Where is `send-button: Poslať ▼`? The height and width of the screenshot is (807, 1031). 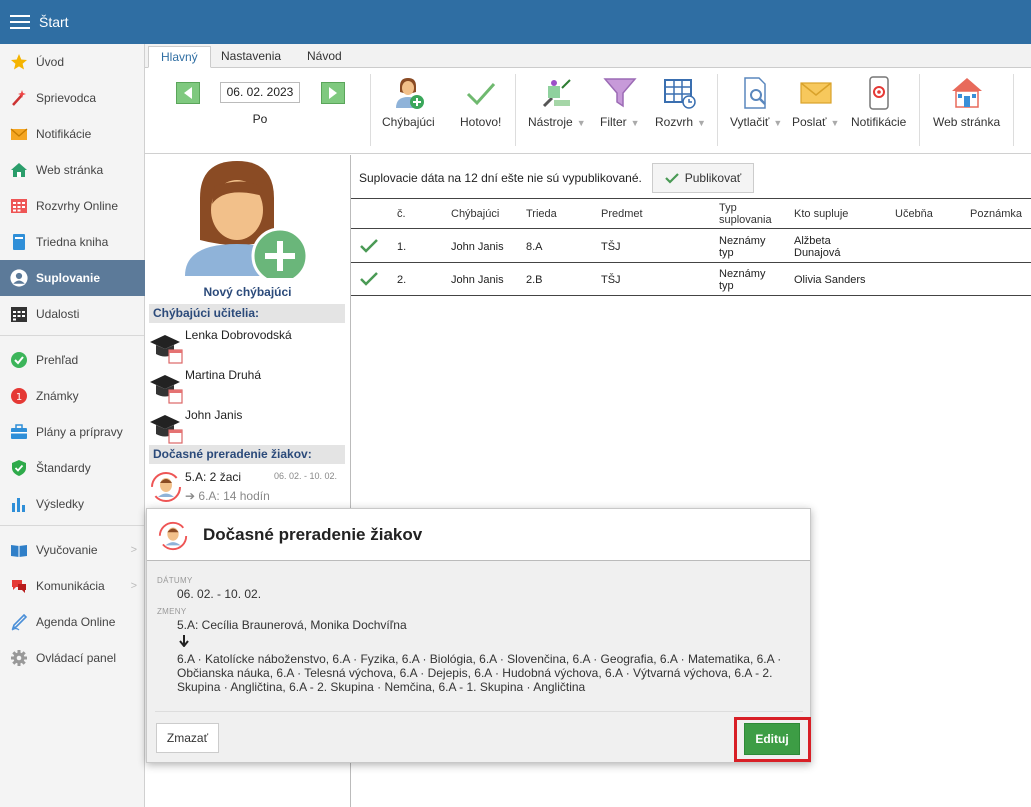
send-button: Poslať ▼ is located at coordinates (815, 102).